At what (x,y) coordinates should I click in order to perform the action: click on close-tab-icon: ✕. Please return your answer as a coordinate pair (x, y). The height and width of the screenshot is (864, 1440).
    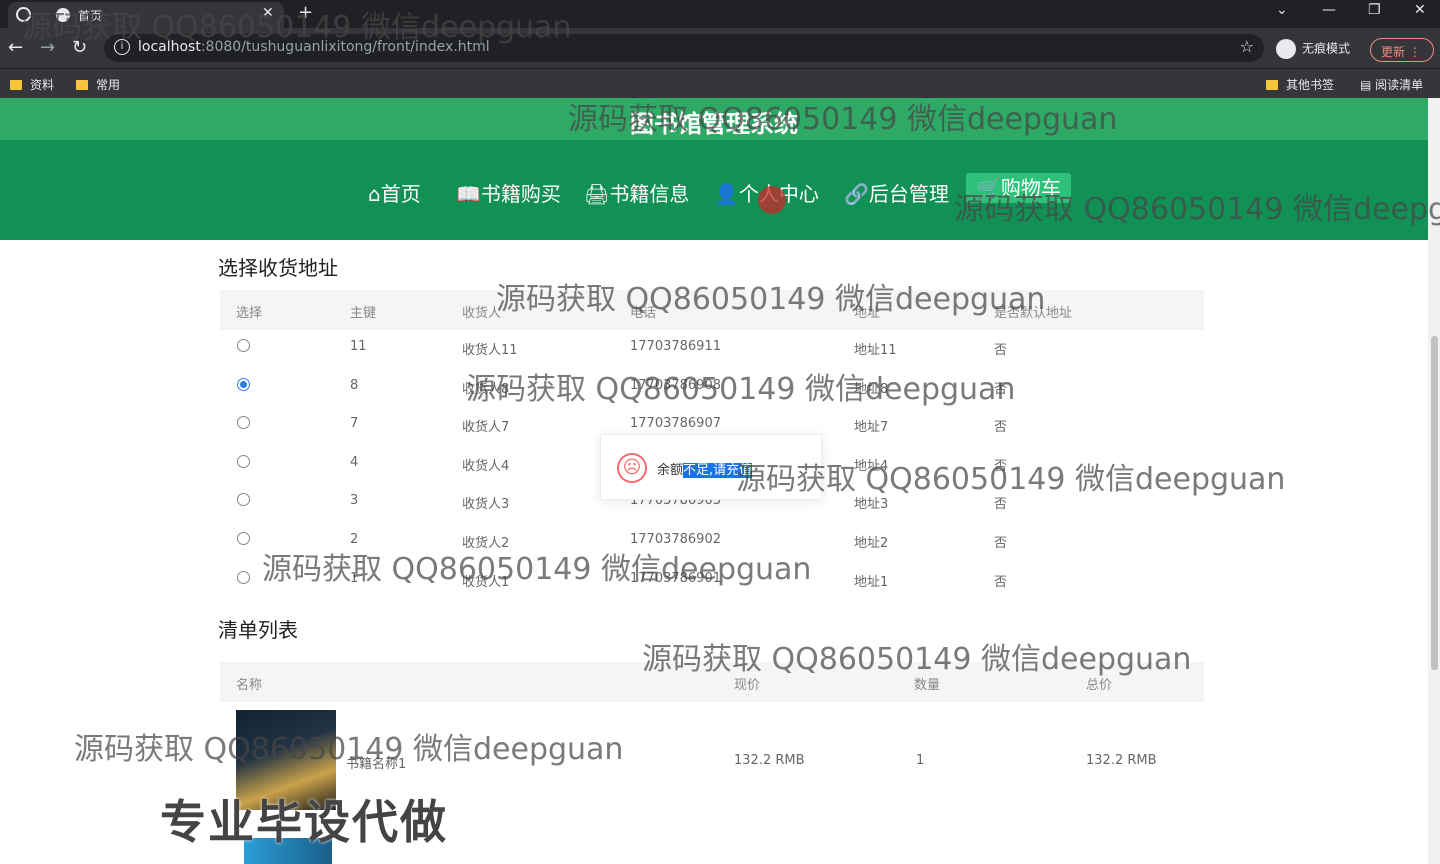
    Looking at the image, I should click on (268, 13).